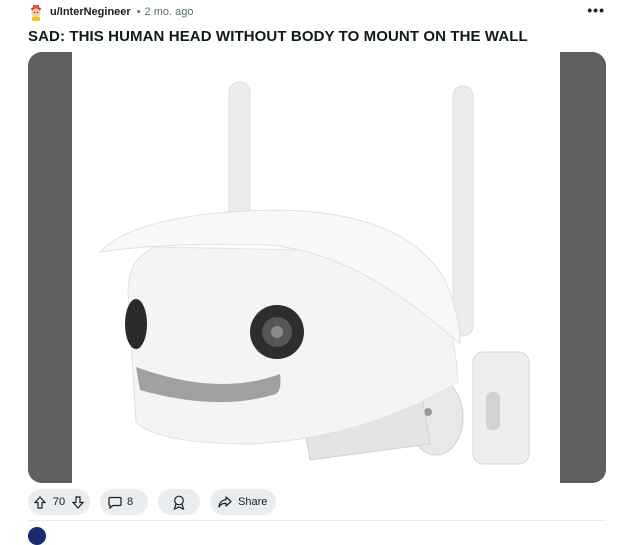 The height and width of the screenshot is (545, 619). What do you see at coordinates (253, 502) in the screenshot?
I see `share-label: Share` at bounding box center [253, 502].